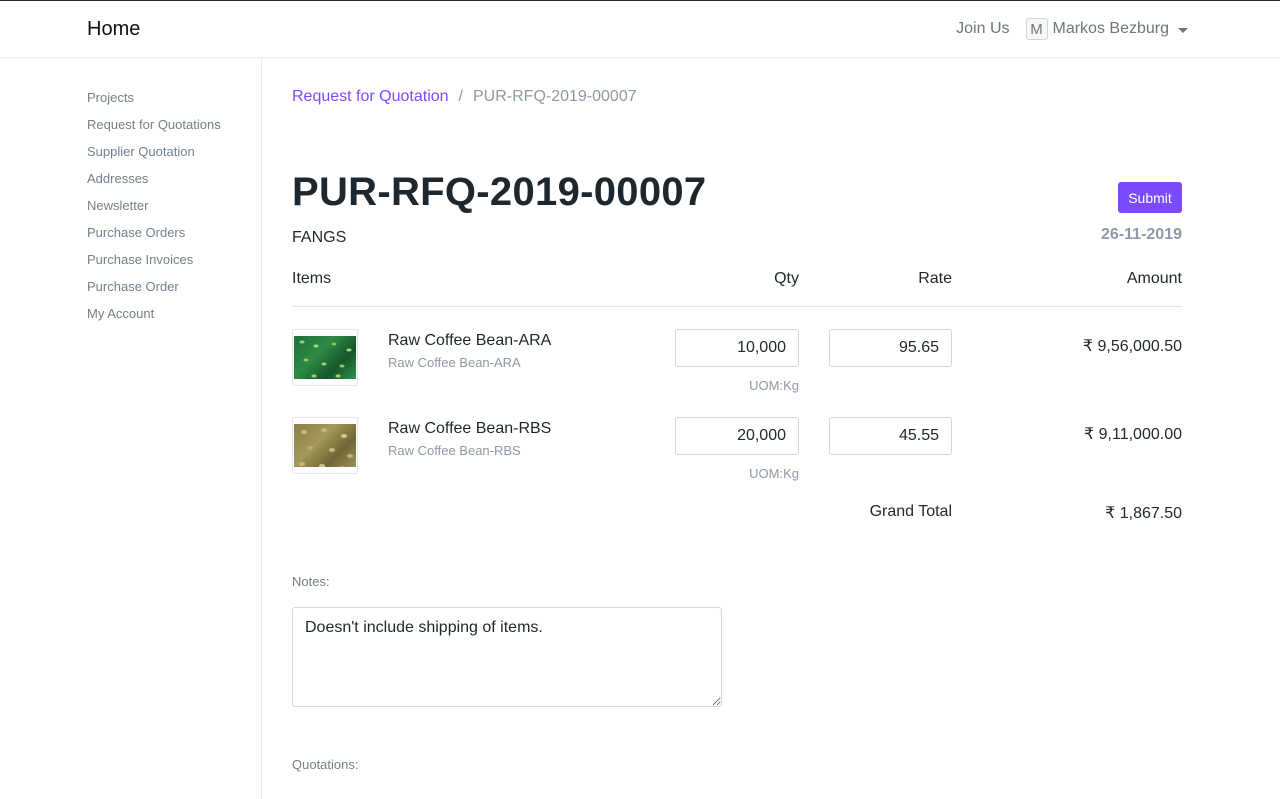 This screenshot has width=1280, height=799. What do you see at coordinates (1183, 30) in the screenshot?
I see `caret-down-icon` at bounding box center [1183, 30].